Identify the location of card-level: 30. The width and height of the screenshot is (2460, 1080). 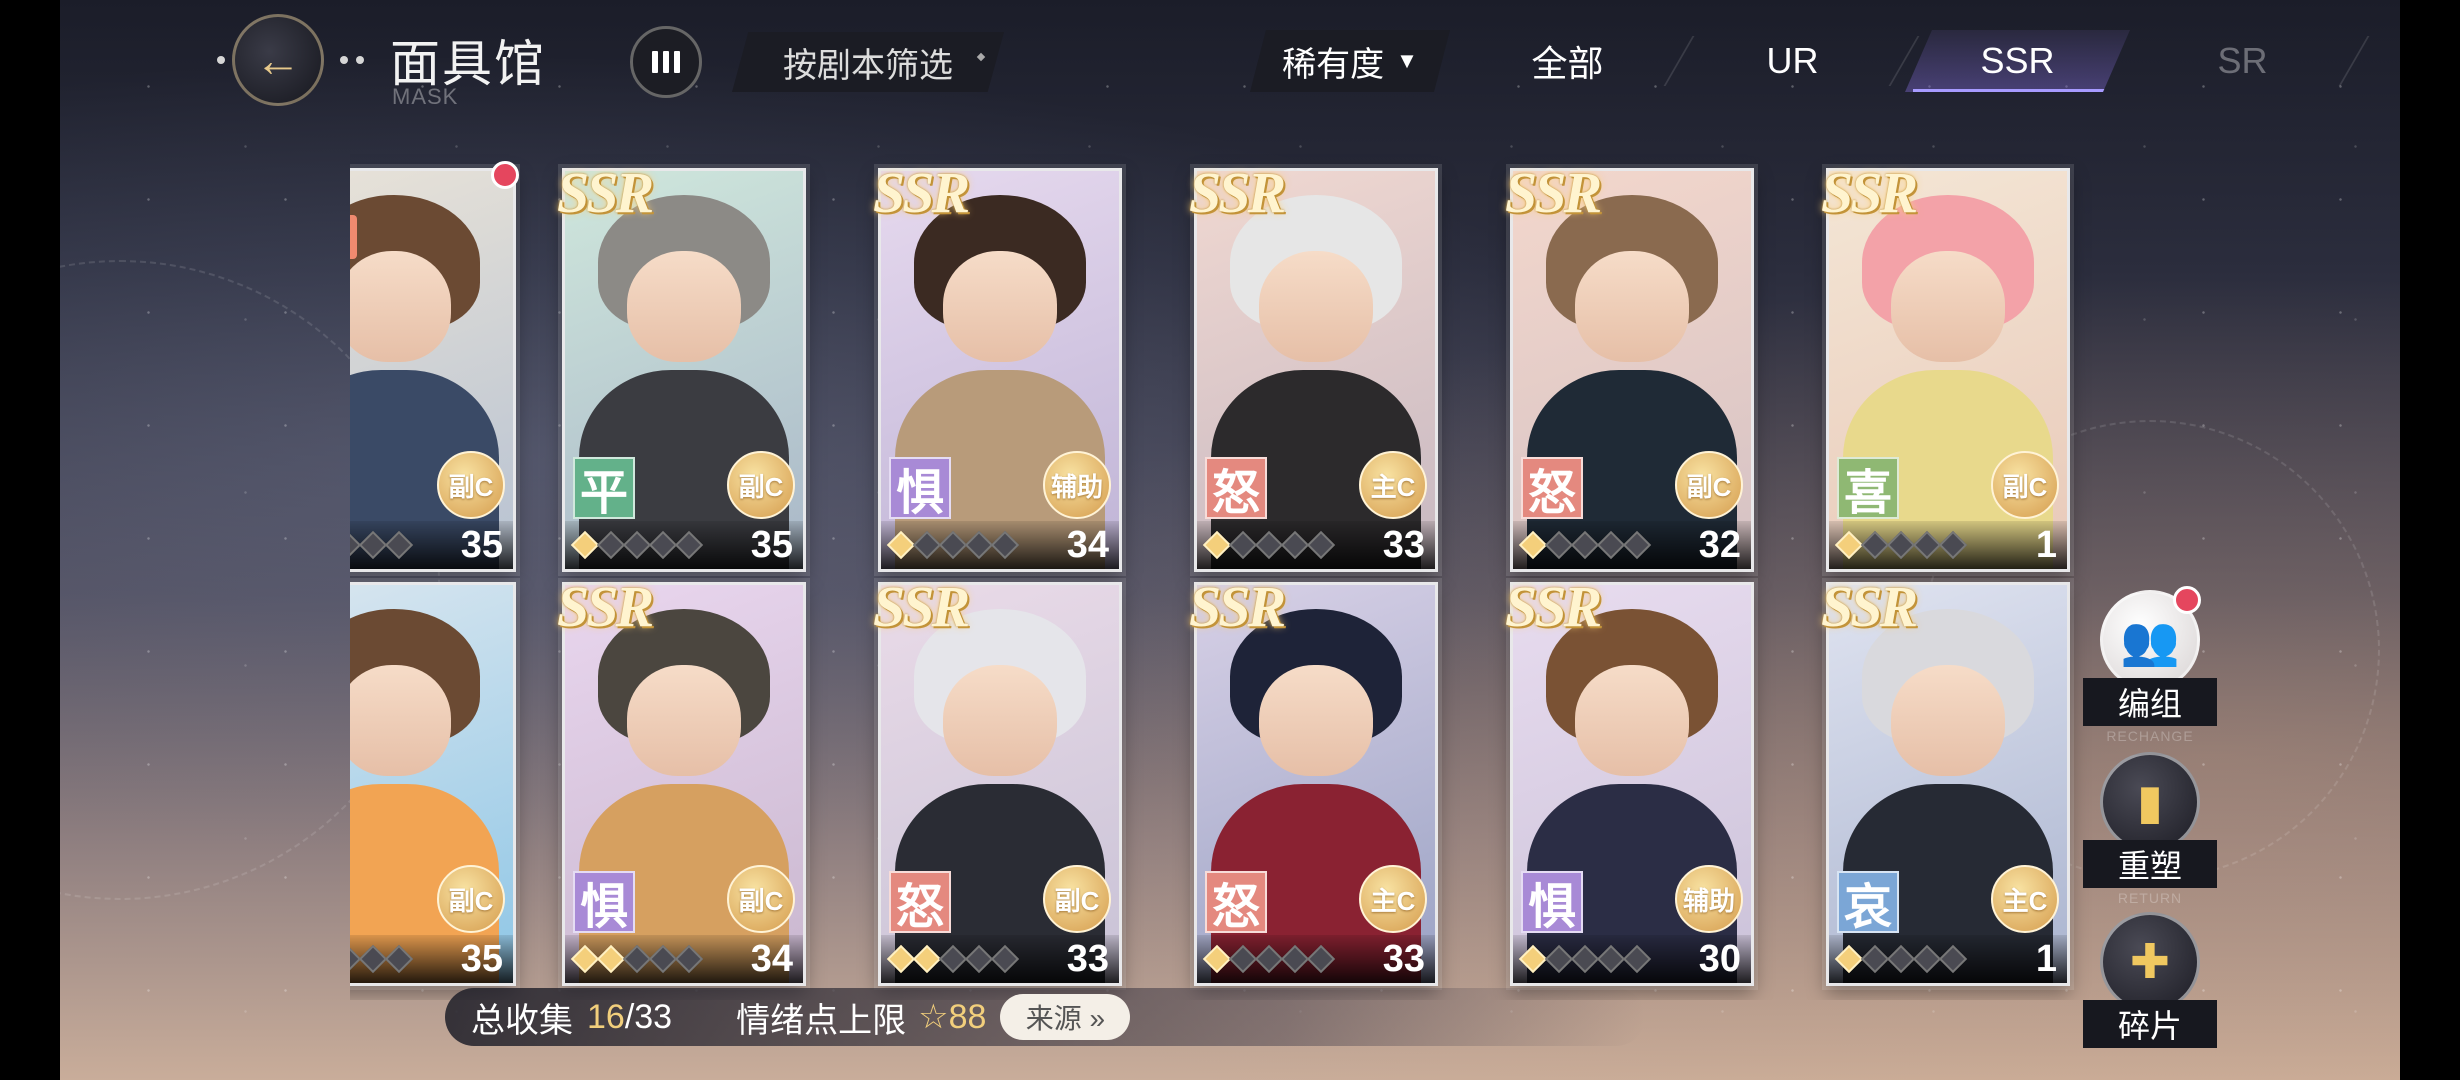
(1719, 958).